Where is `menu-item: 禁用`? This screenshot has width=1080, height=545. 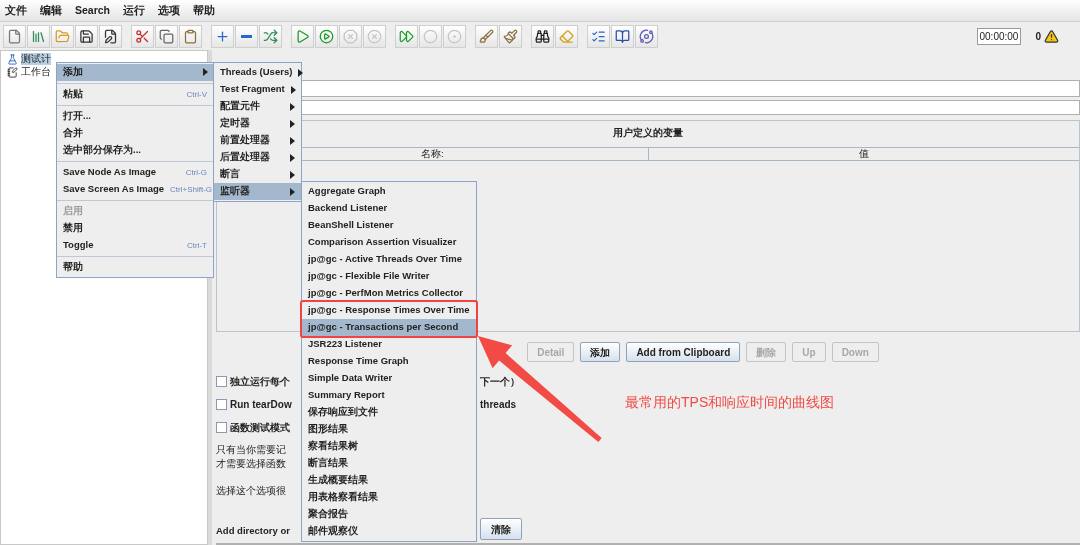
menu-item: 禁用 is located at coordinates (135, 228).